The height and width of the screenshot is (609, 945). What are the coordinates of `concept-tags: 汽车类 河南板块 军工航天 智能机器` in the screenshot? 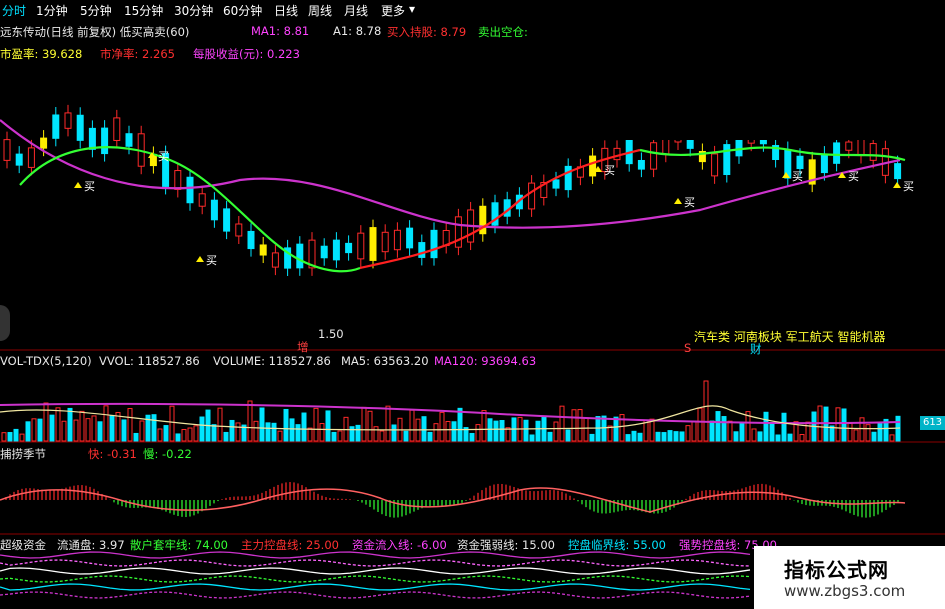 It's located at (790, 337).